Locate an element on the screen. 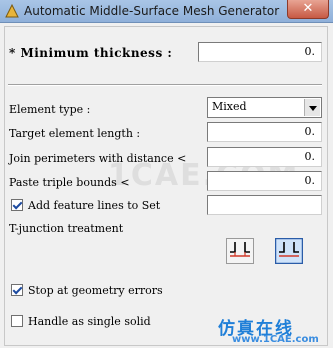 The height and width of the screenshot is (348, 333). feature-set-input is located at coordinates (264, 205).